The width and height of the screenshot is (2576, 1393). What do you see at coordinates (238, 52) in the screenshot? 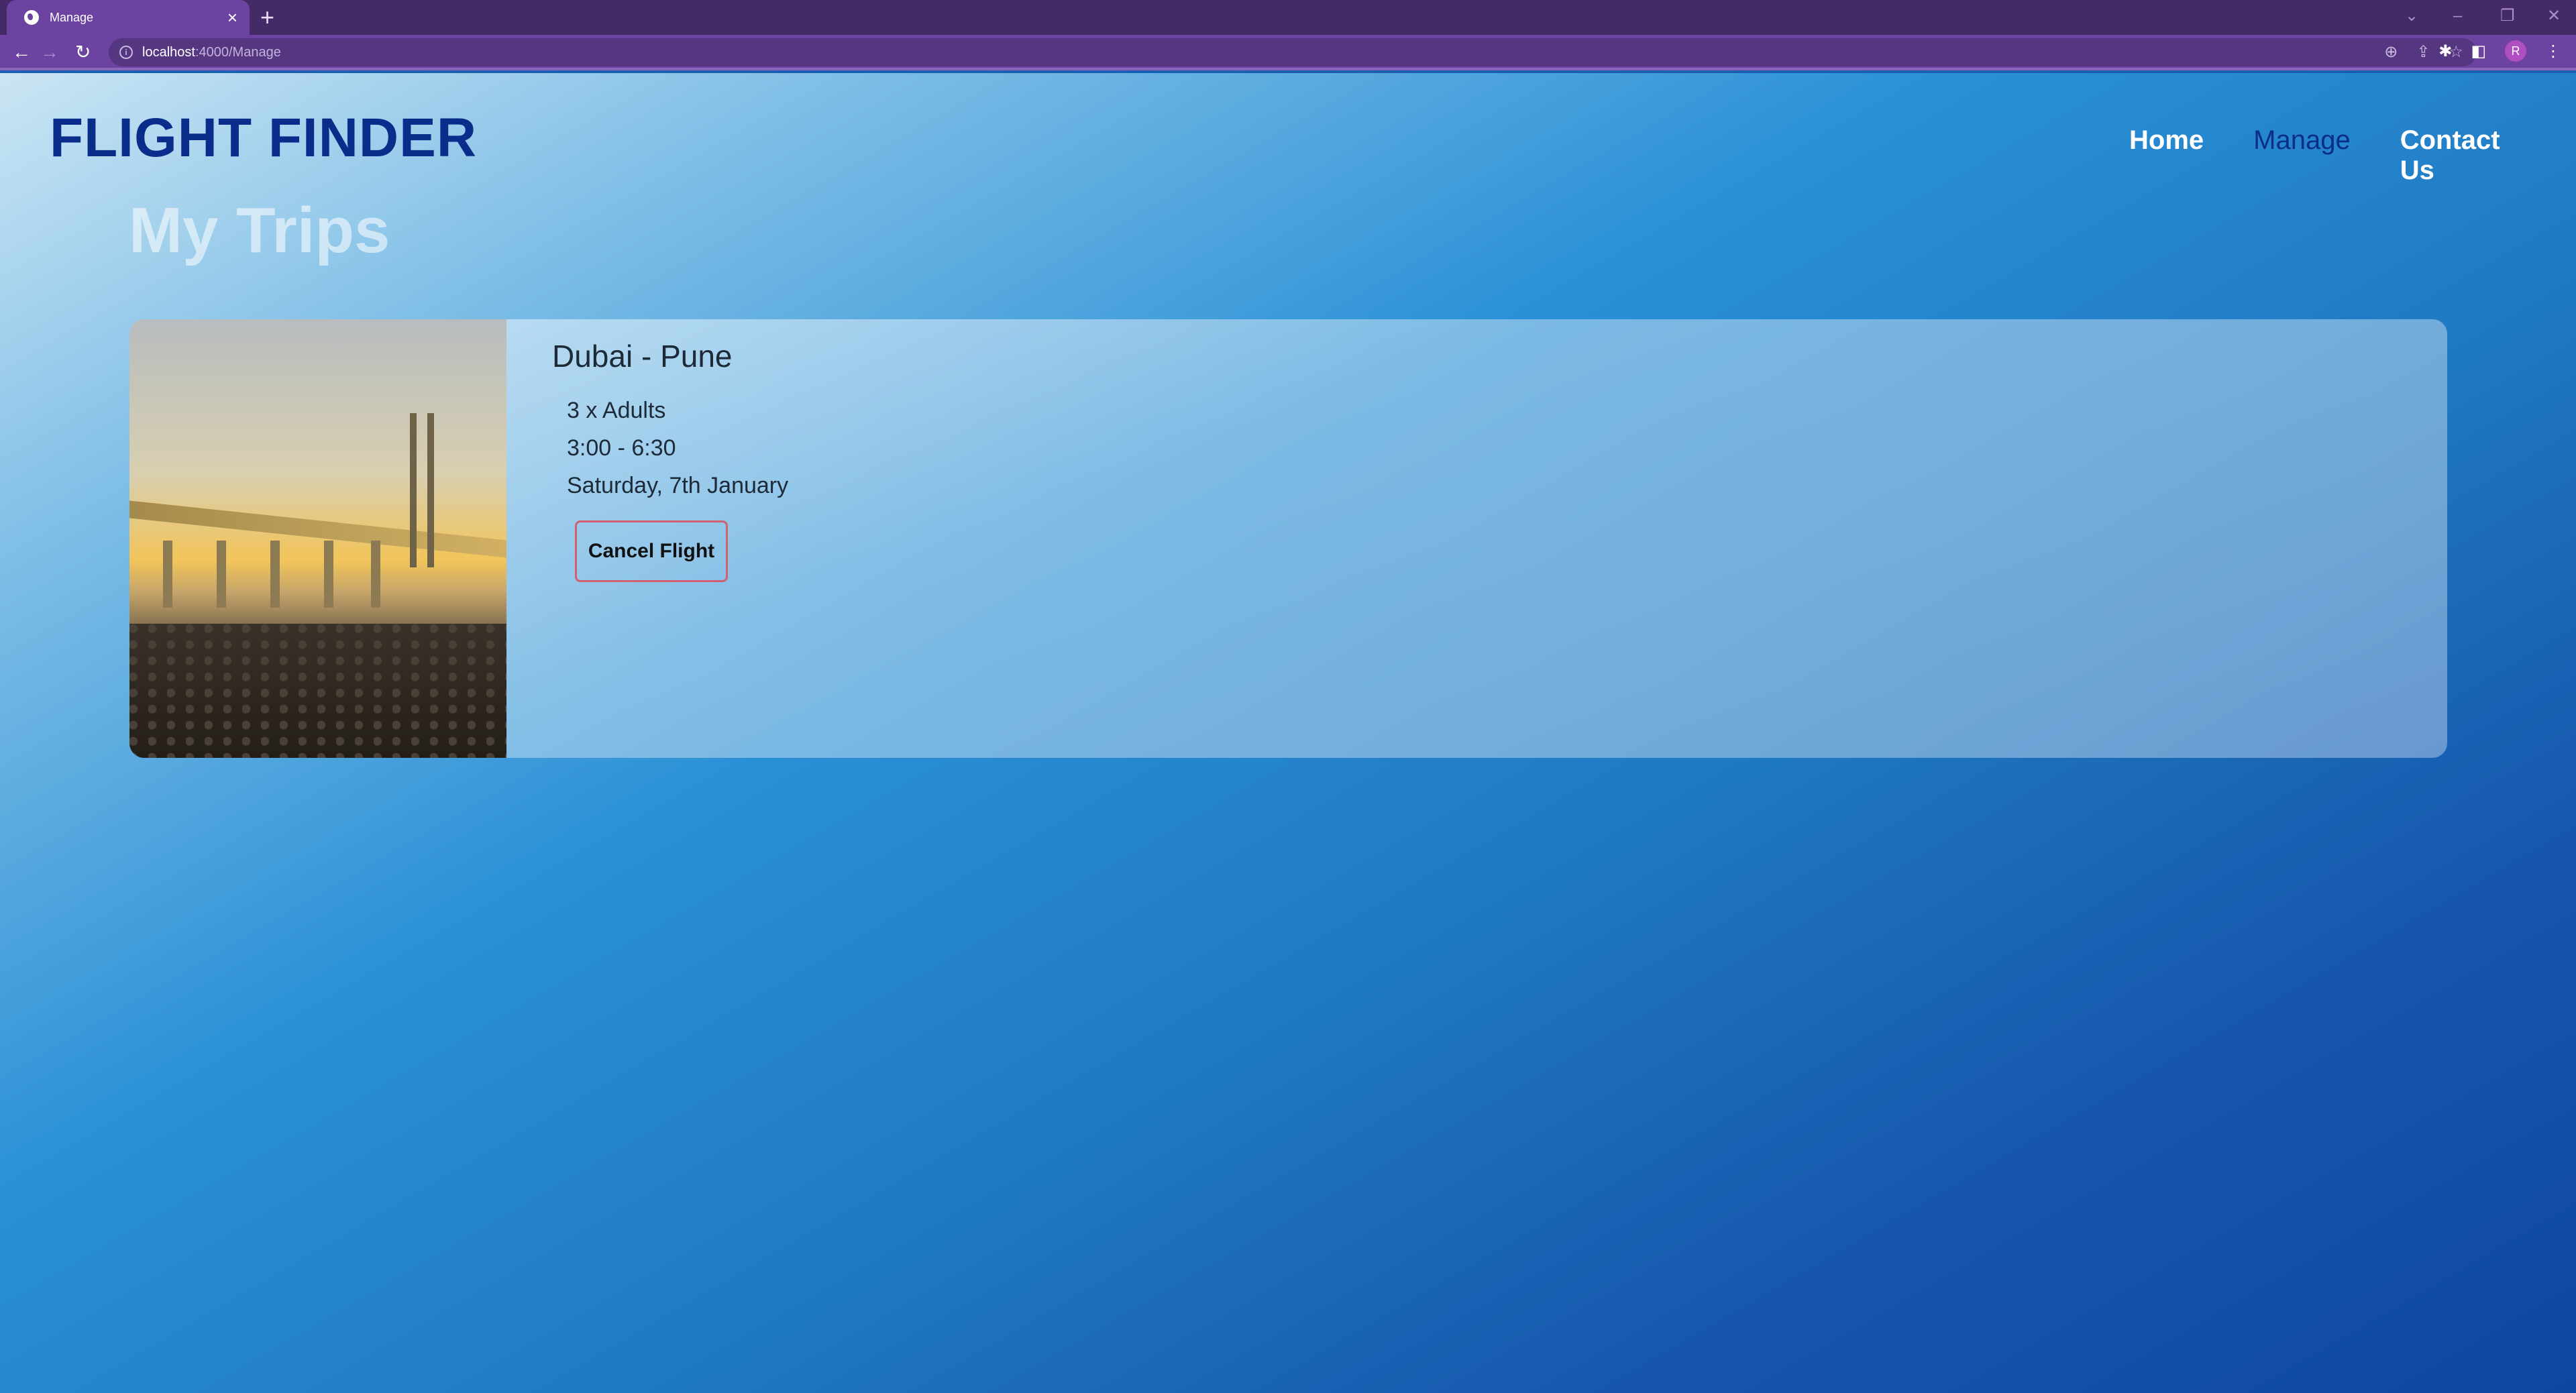
I see `url-path: :4000/Manage` at bounding box center [238, 52].